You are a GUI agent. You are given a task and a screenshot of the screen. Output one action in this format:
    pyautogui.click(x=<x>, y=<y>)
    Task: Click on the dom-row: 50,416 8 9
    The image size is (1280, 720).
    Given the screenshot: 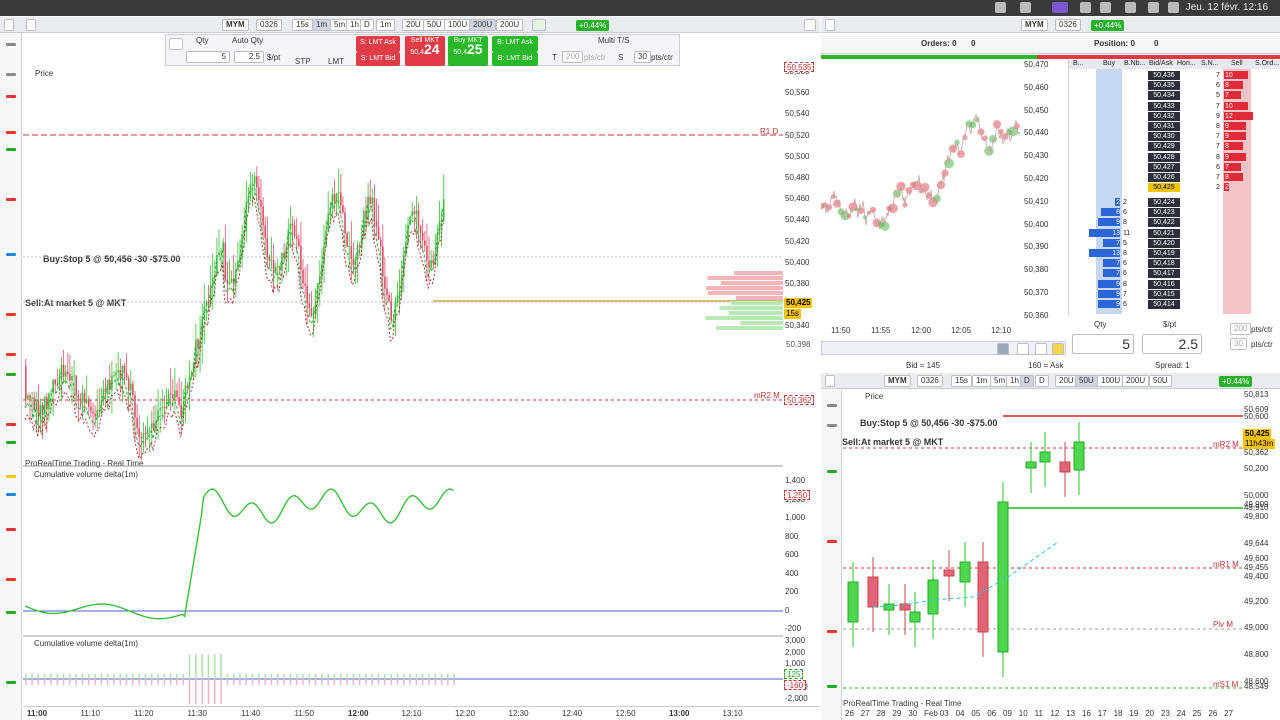 What is the action you would take?
    pyautogui.click(x=1174, y=284)
    